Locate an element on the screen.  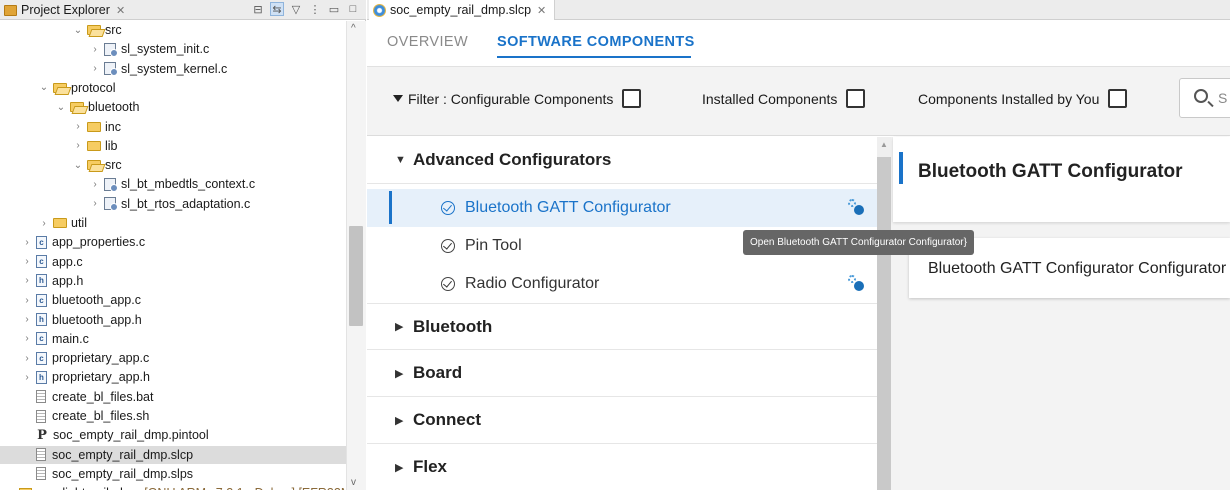
view-menu-icon: ⋮ is located at coordinates (315, 9).